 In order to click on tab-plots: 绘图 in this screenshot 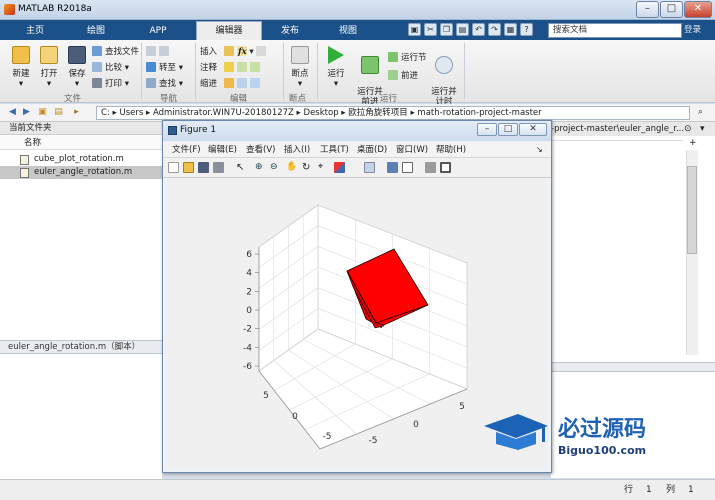, I will do `click(96, 31)`.